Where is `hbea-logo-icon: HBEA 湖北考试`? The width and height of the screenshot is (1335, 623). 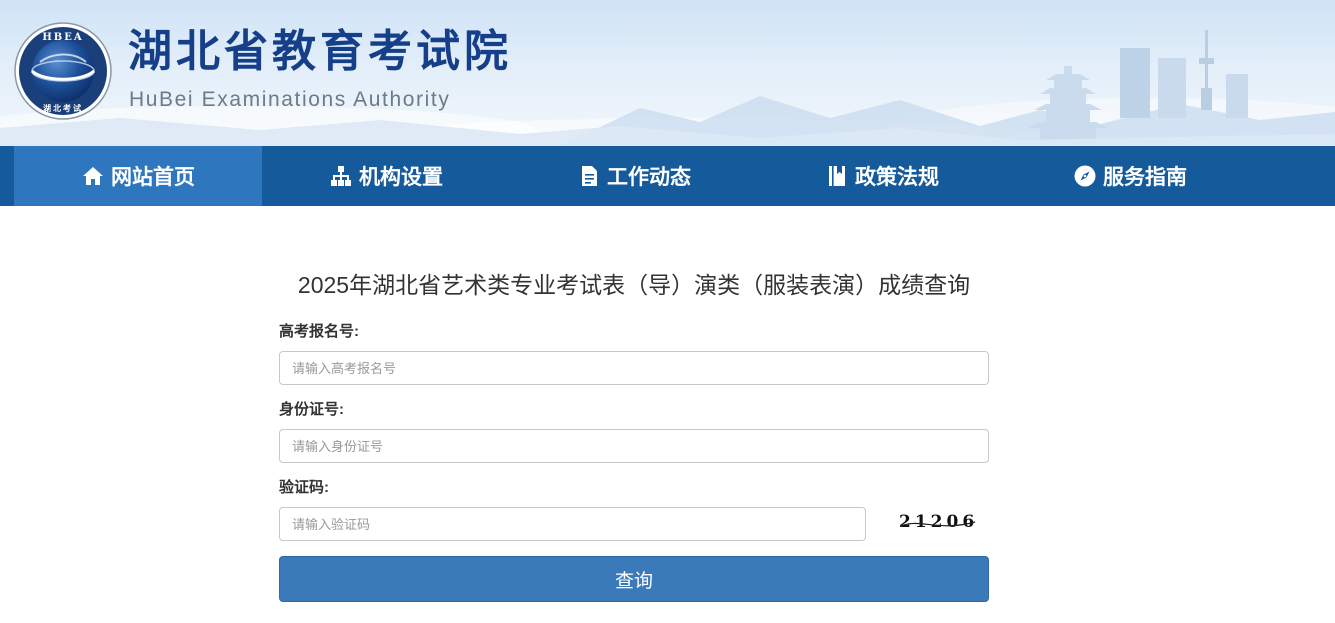 hbea-logo-icon: HBEA 湖北考试 is located at coordinates (63, 71).